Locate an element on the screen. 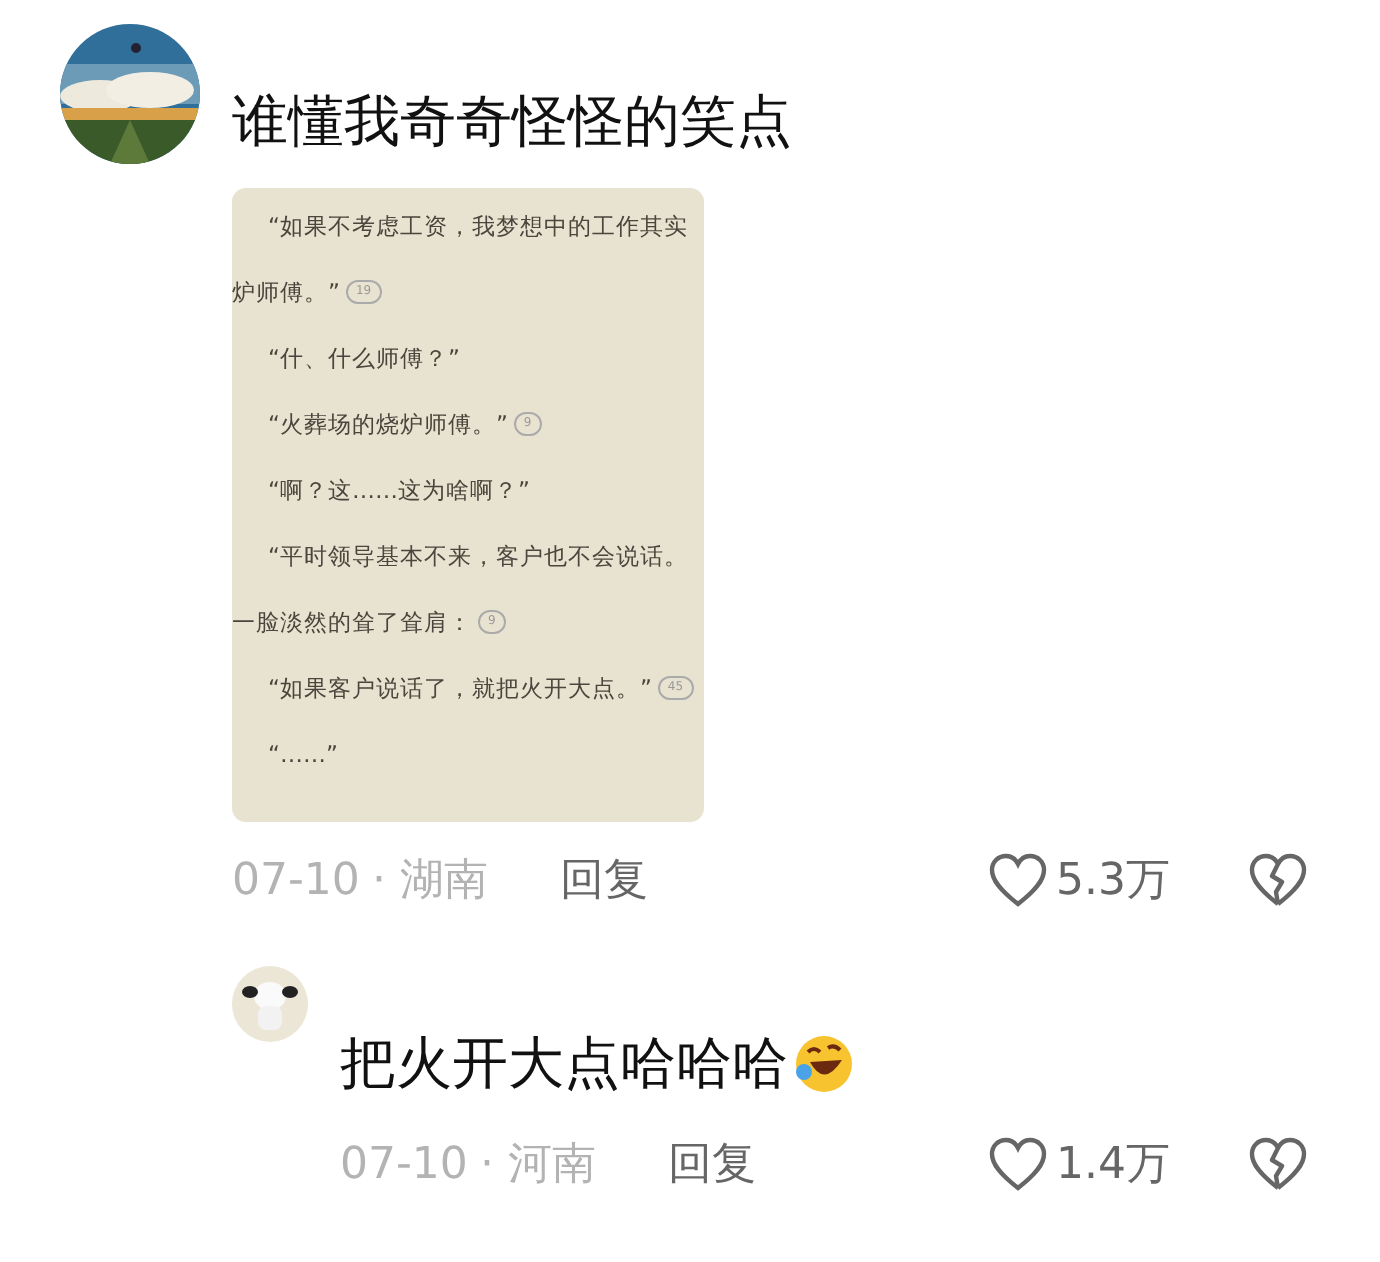 This screenshot has width=1380, height=1262. like-count: 1.4万 is located at coordinates (1113, 1166).